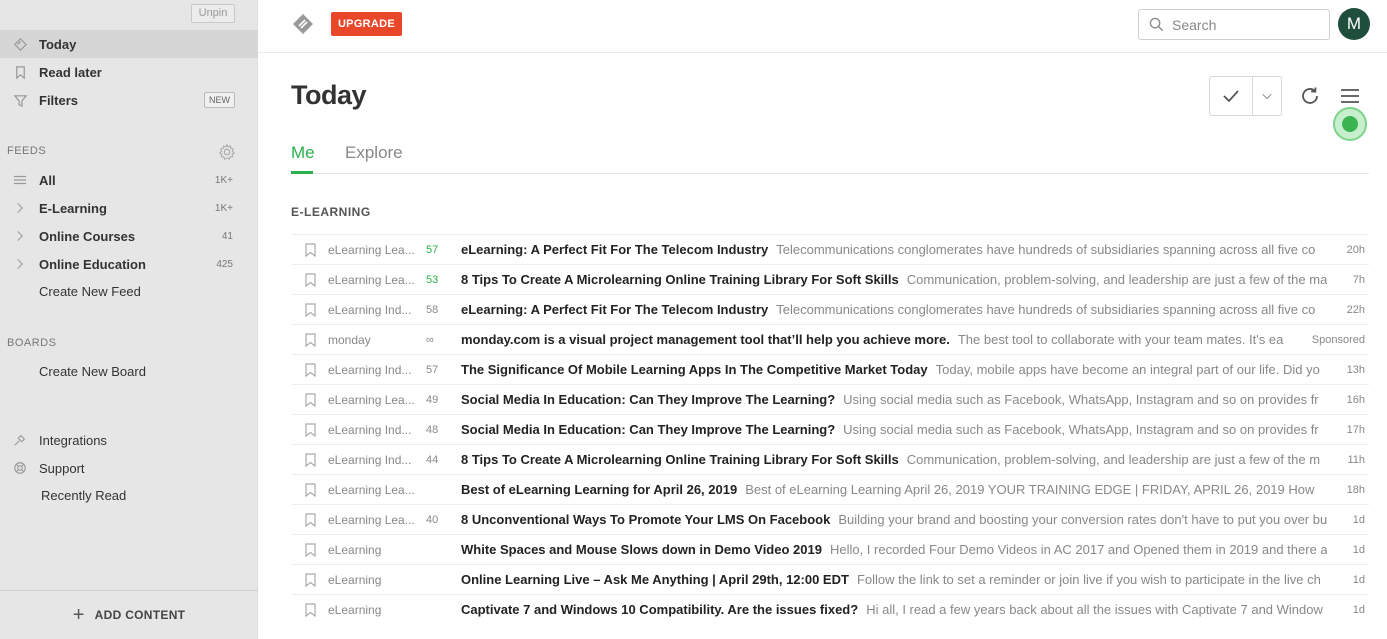 This screenshot has width=1387, height=639. What do you see at coordinates (129, 100) in the screenshot?
I see `nav-item-filters: Filters NEW` at bounding box center [129, 100].